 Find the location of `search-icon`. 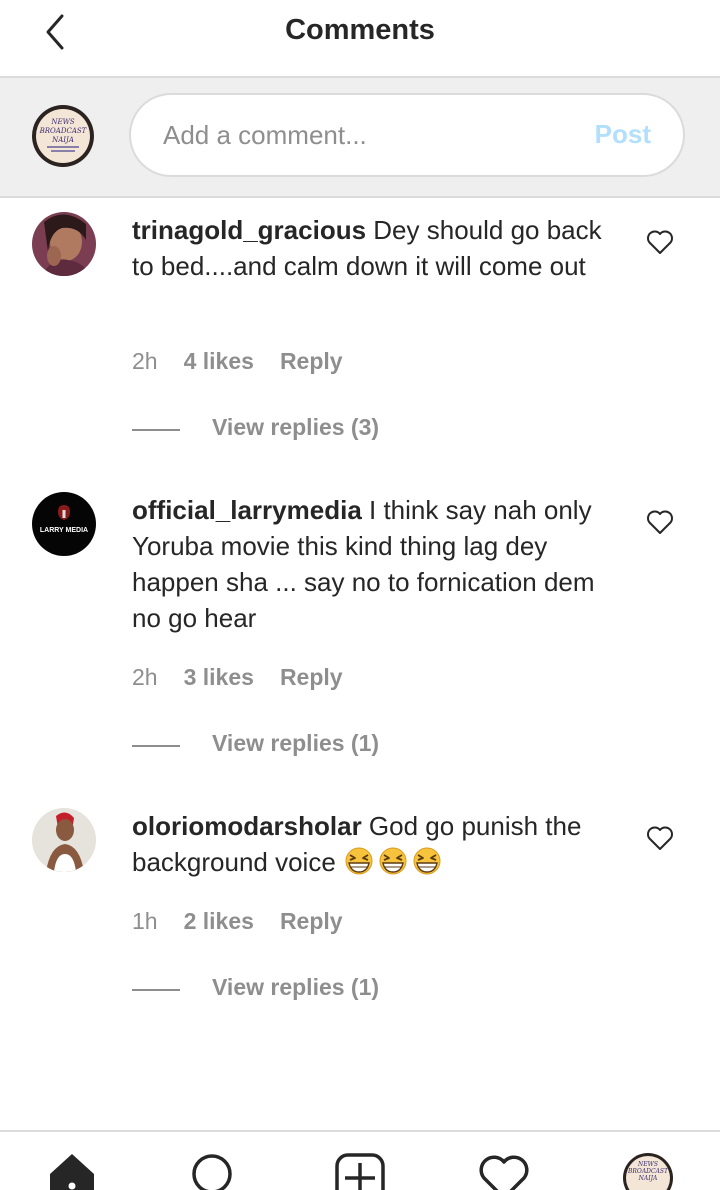

search-icon is located at coordinates (212, 1171).